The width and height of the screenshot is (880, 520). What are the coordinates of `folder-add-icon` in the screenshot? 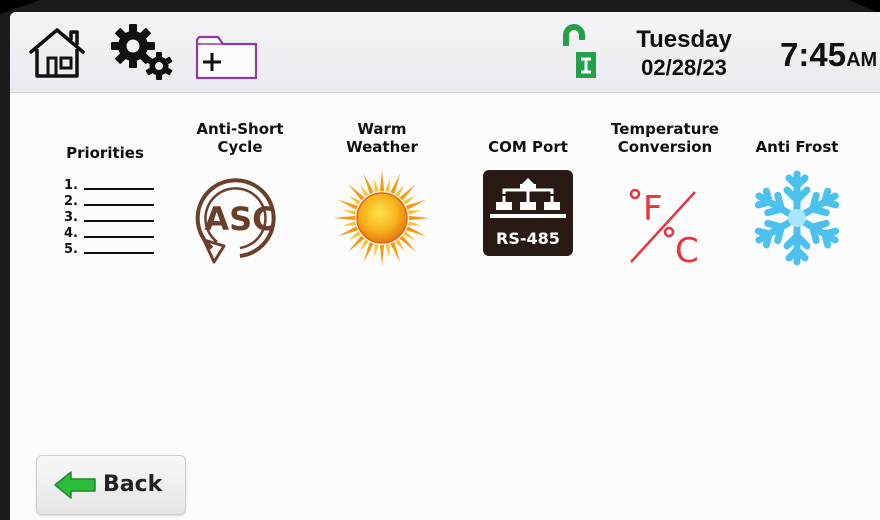 It's located at (227, 58).